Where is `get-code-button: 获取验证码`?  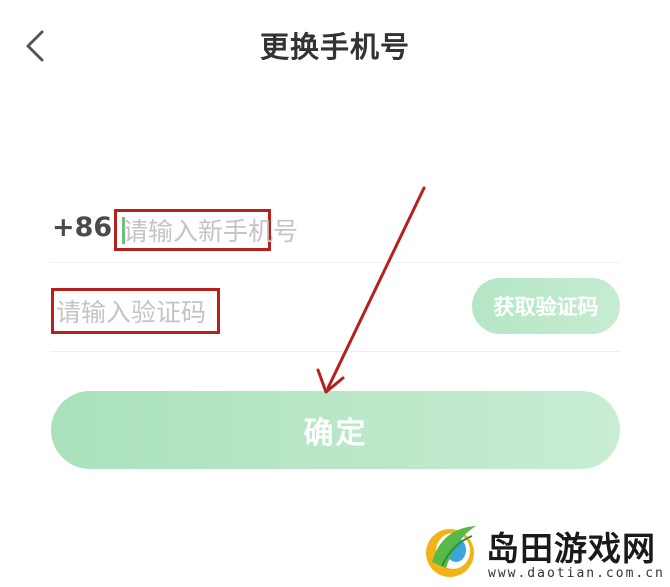
get-code-button: 获取验证码 is located at coordinates (546, 306).